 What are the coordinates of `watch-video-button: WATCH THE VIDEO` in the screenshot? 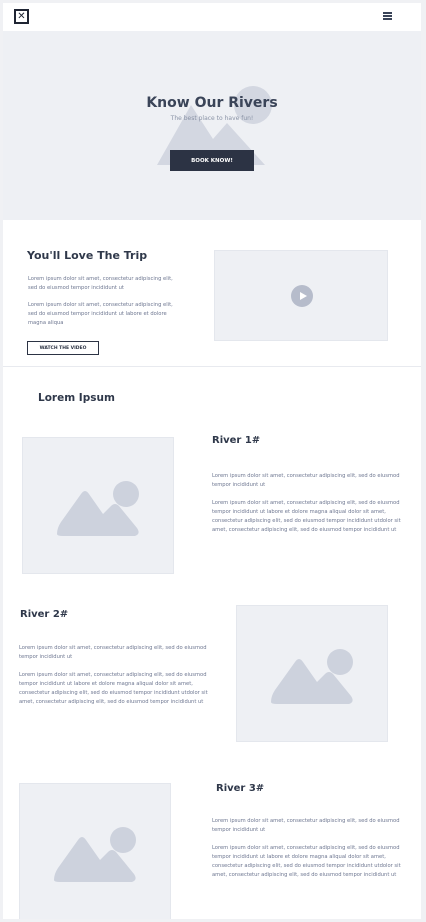 It's located at (63, 348).